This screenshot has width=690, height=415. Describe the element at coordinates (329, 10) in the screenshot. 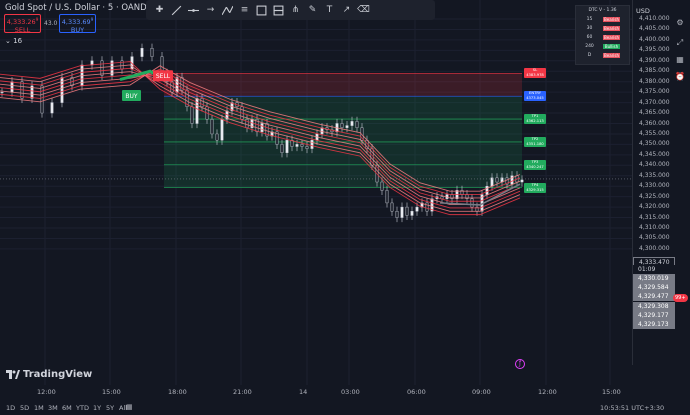

I see `text-tool-icon: T` at that location.